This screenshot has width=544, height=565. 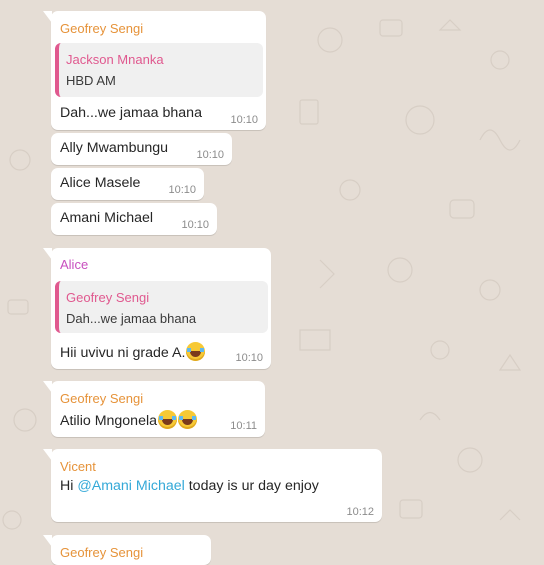 I want to click on message-text: Ally Mwambungu, so click(x=114, y=148).